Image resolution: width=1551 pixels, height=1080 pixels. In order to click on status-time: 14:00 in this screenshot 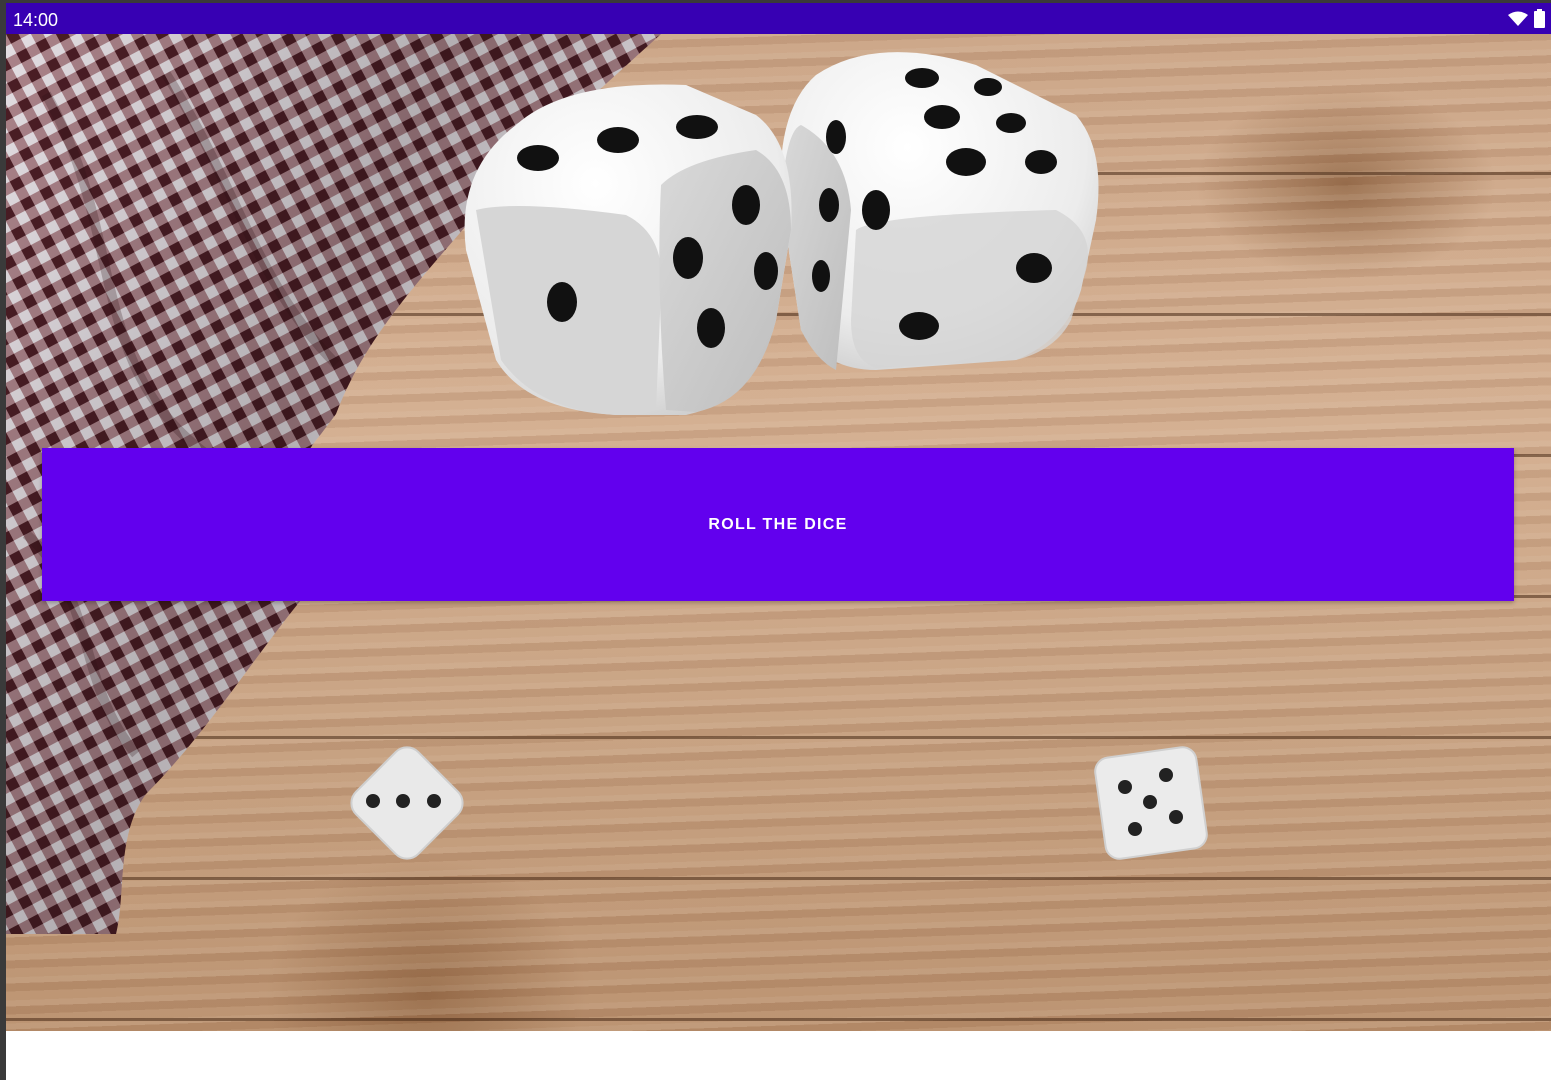, I will do `click(36, 20)`.